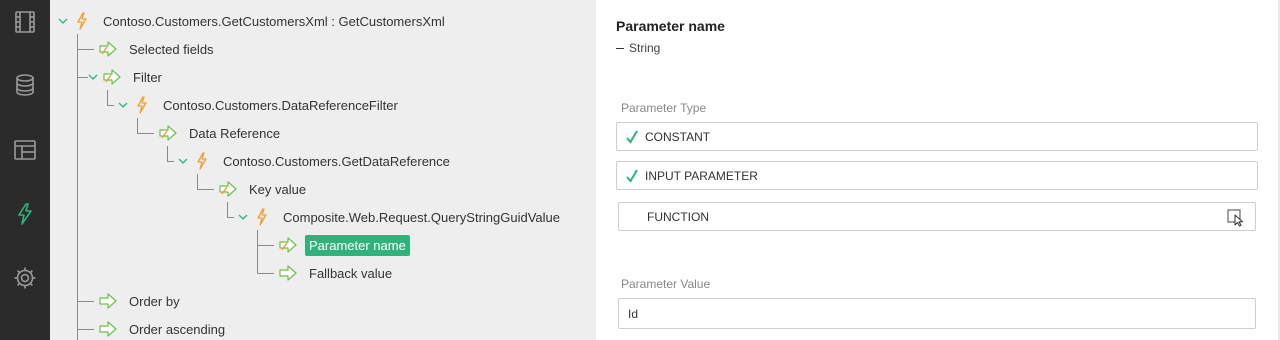 Image resolution: width=1280 pixels, height=340 pixels. What do you see at coordinates (171, 49) in the screenshot?
I see `tree-node-label: Selected fields` at bounding box center [171, 49].